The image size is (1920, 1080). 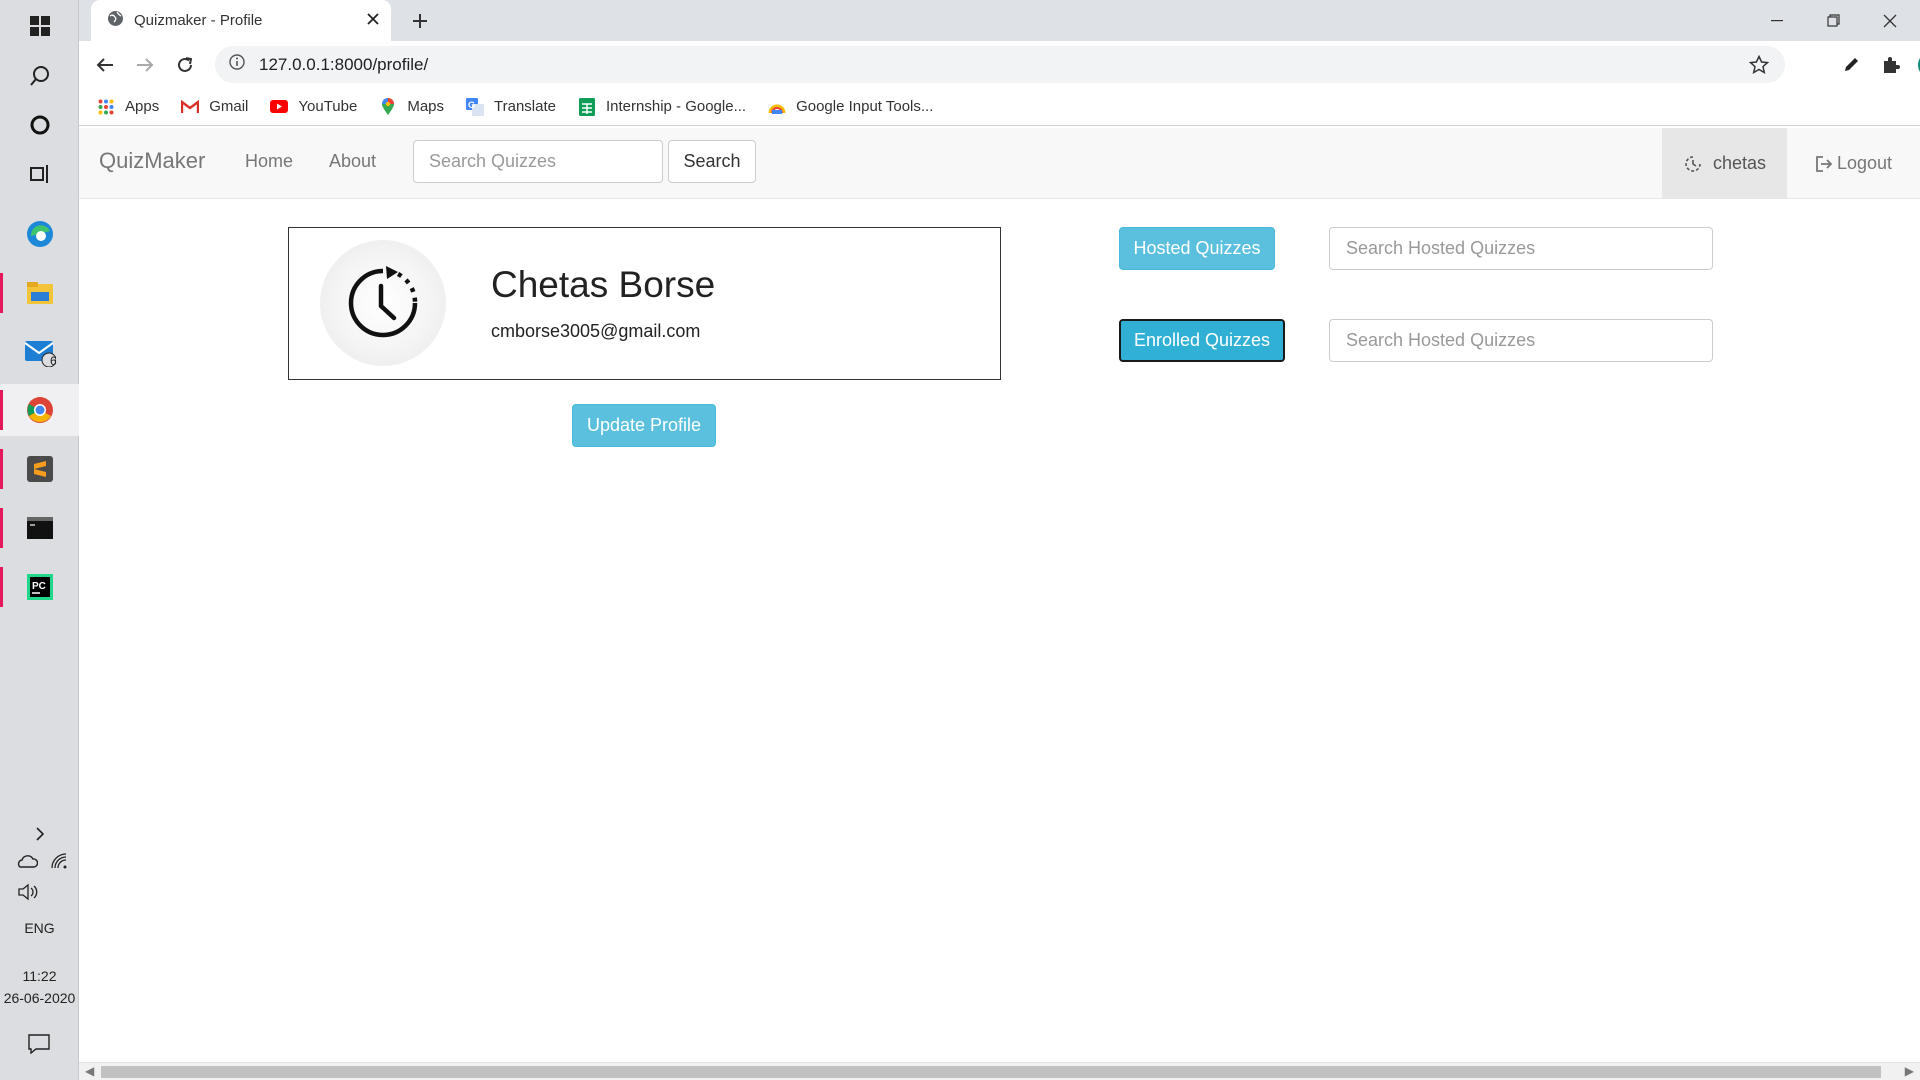 I want to click on bookmark-maps: Maps, so click(x=412, y=106).